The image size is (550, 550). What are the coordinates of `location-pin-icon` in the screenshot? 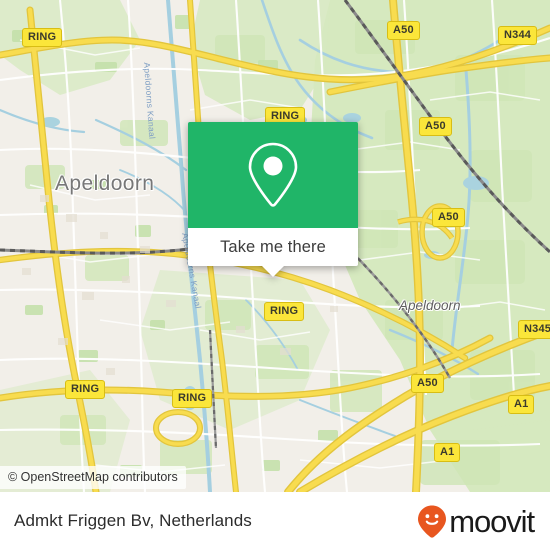 It's located at (273, 174).